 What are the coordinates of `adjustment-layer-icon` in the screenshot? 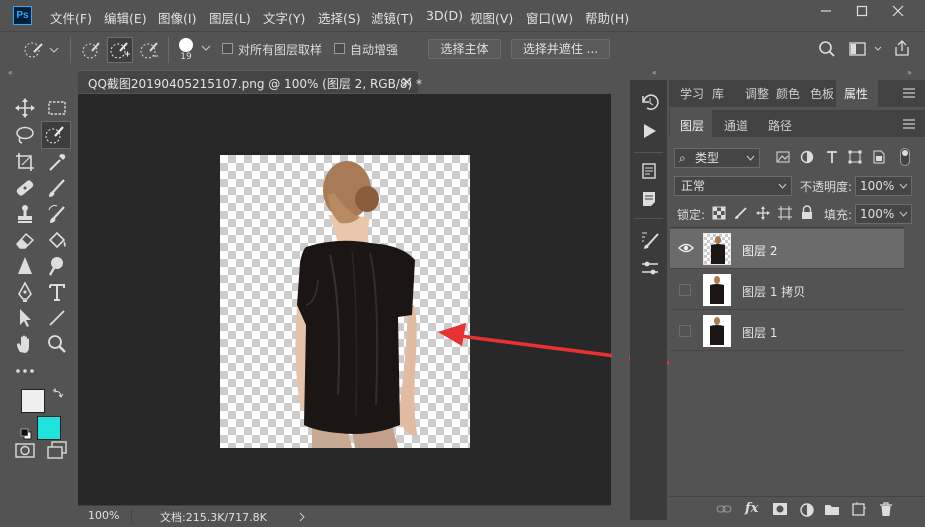 It's located at (807, 510).